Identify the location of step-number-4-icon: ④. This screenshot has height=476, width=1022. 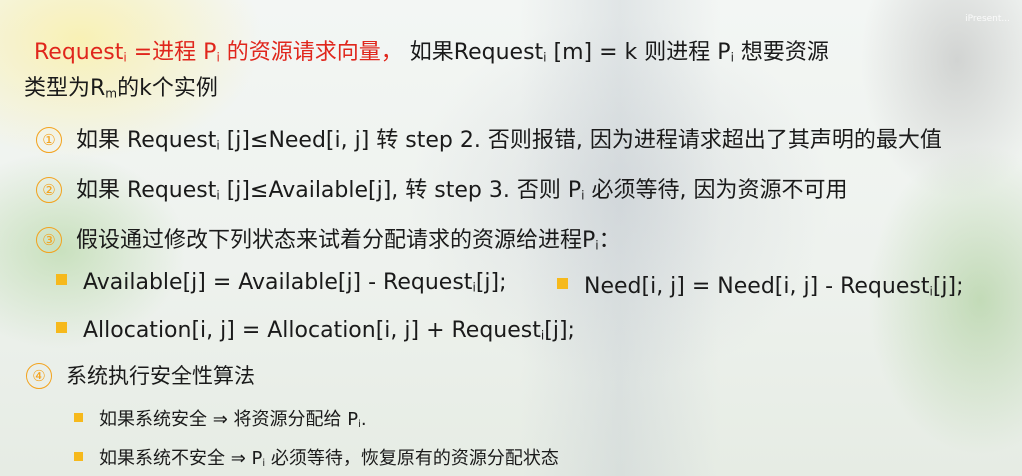
(39, 376).